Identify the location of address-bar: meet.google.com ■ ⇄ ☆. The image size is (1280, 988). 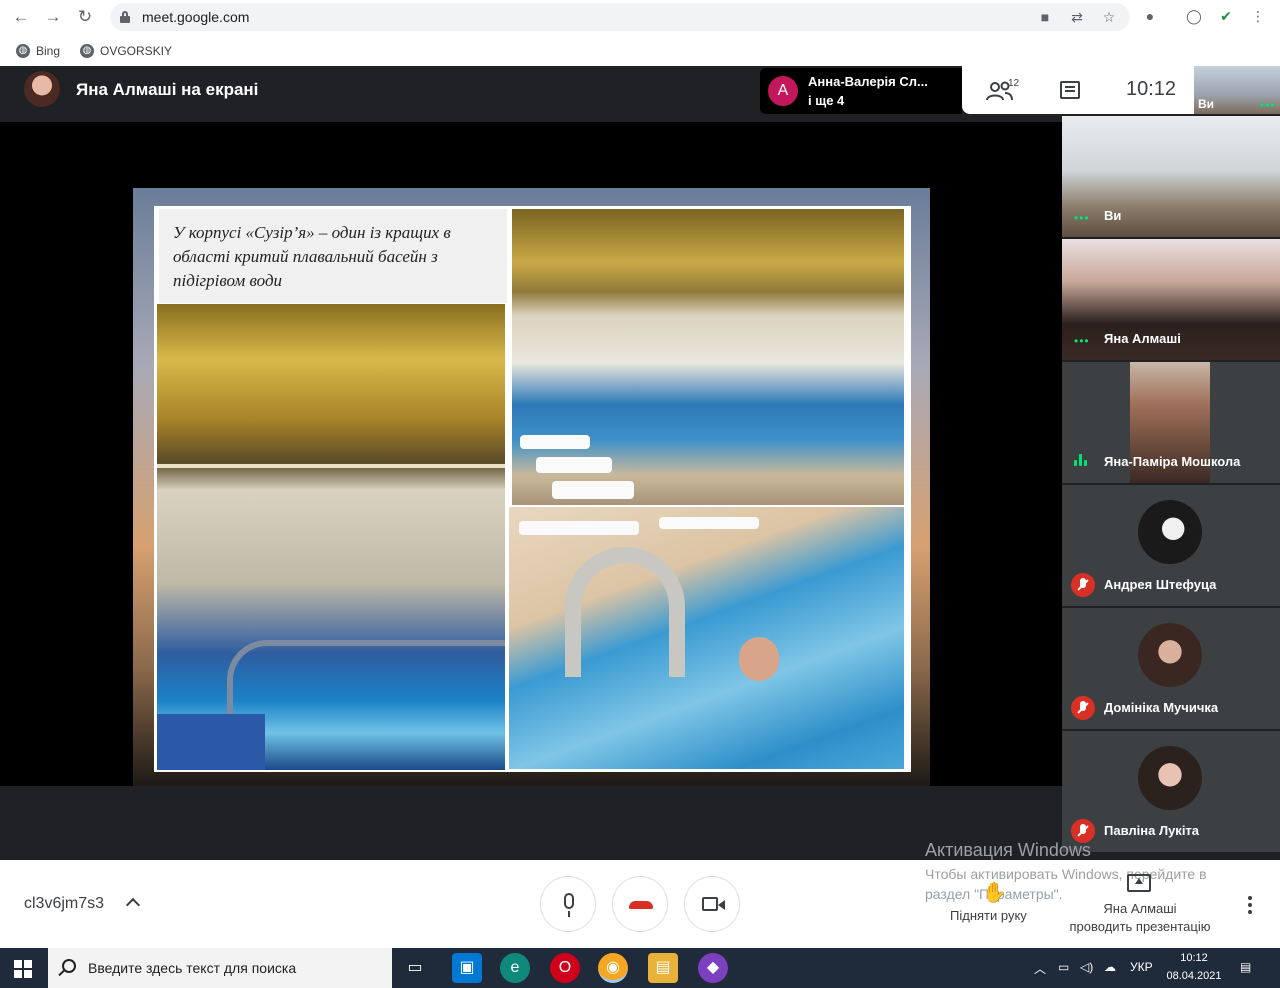
(620, 17).